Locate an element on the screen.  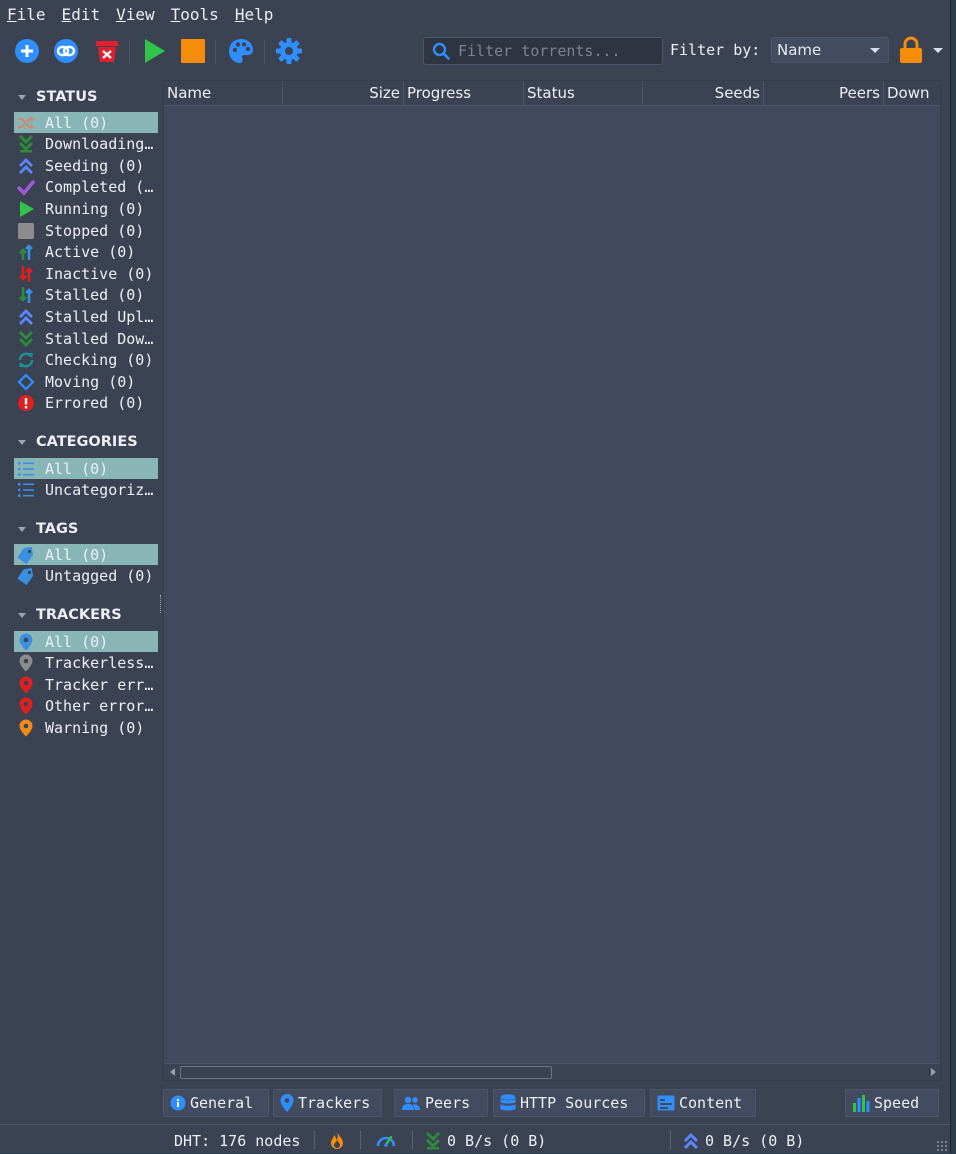
status-filter-item-label: Errored (0) is located at coordinates (95, 403).